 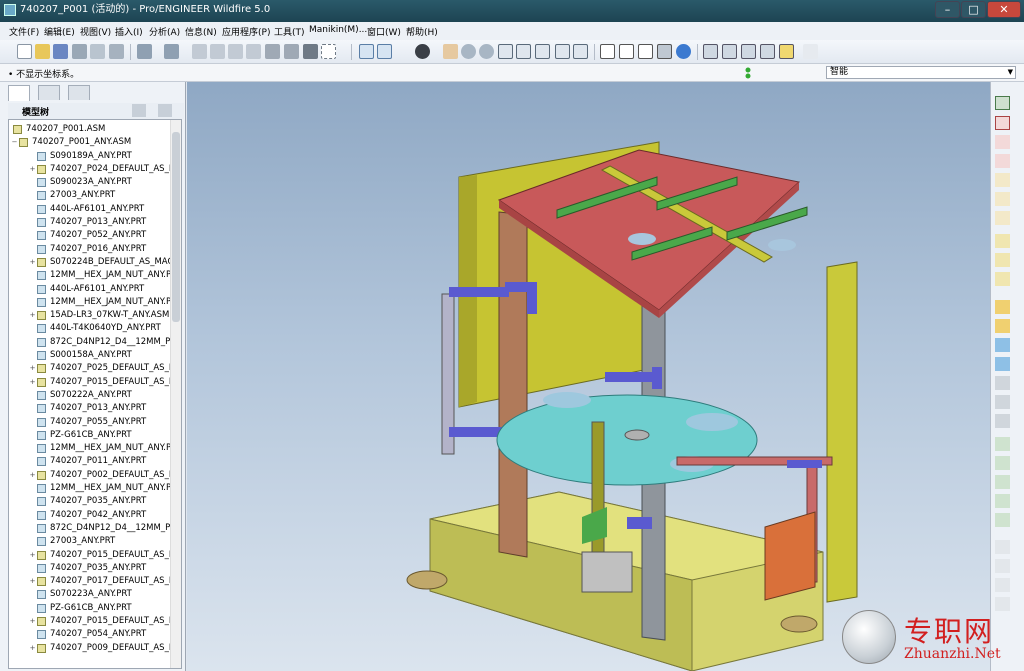 What do you see at coordinates (710, 51) in the screenshot?
I see `datum-planes-icon` at bounding box center [710, 51].